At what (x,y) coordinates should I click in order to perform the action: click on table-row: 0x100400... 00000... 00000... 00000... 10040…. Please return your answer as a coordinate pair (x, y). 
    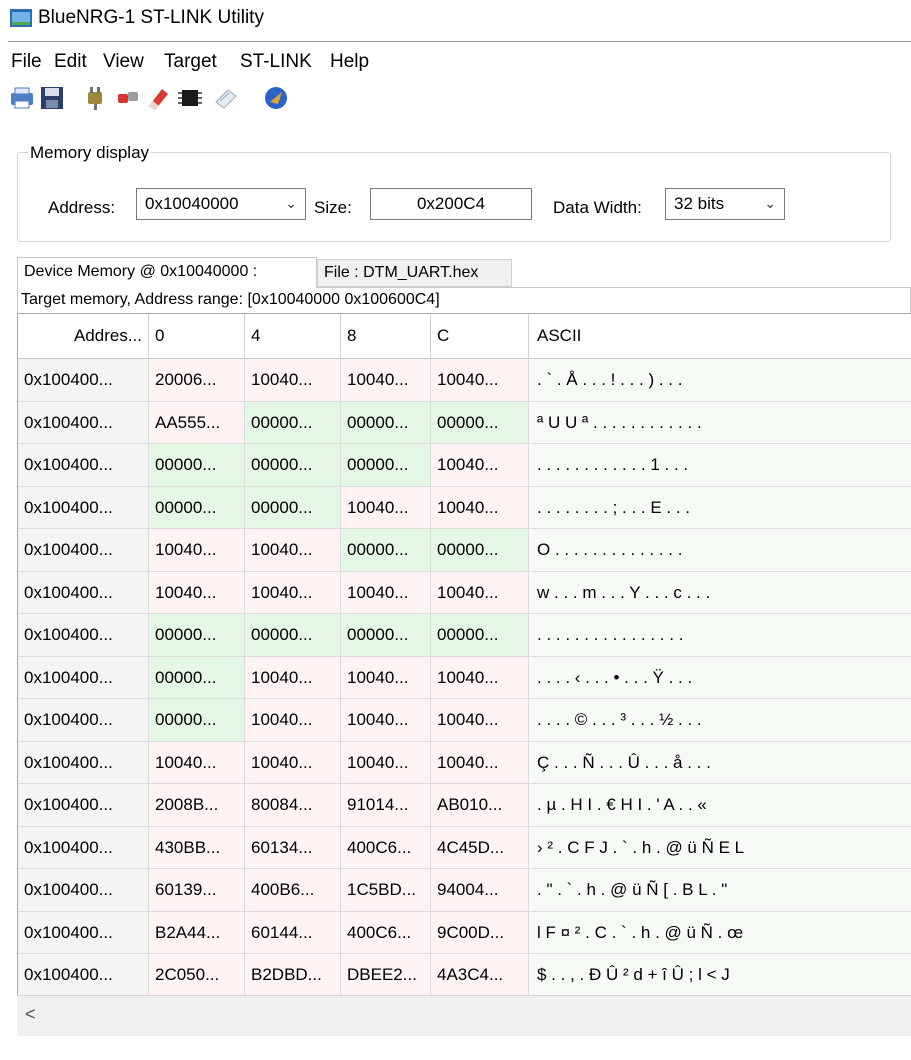
    Looking at the image, I should click on (464, 465).